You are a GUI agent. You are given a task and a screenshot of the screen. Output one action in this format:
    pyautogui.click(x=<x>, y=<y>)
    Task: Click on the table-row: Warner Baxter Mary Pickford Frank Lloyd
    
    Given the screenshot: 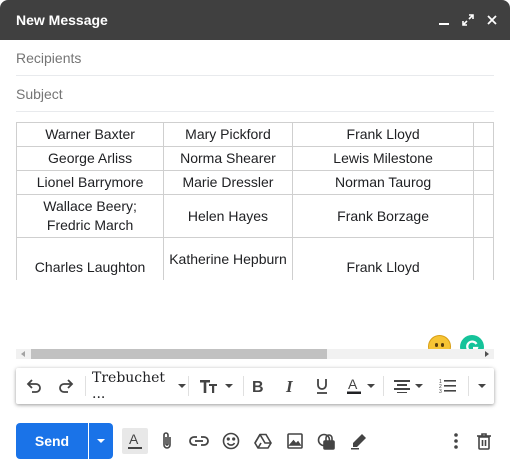 What is the action you would take?
    pyautogui.click(x=255, y=134)
    